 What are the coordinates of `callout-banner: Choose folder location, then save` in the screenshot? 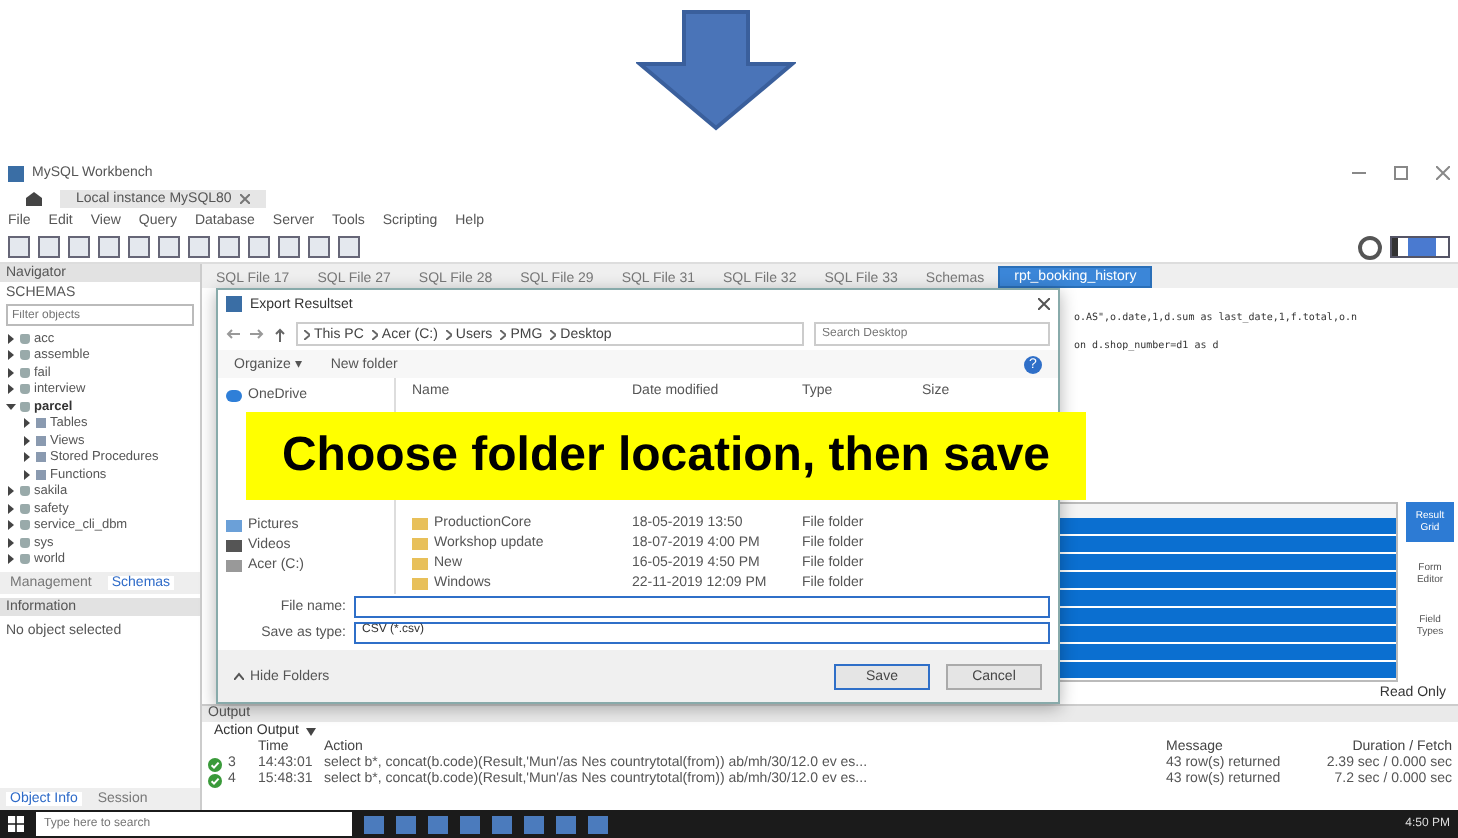 It's located at (666, 456).